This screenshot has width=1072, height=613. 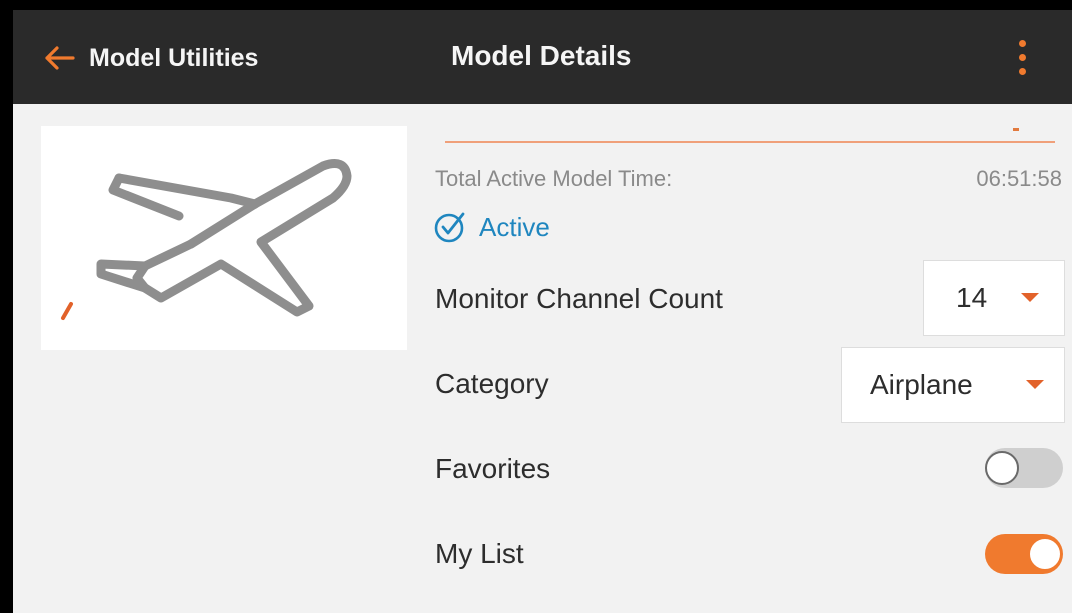 I want to click on check-circle-icon, so click(x=449, y=227).